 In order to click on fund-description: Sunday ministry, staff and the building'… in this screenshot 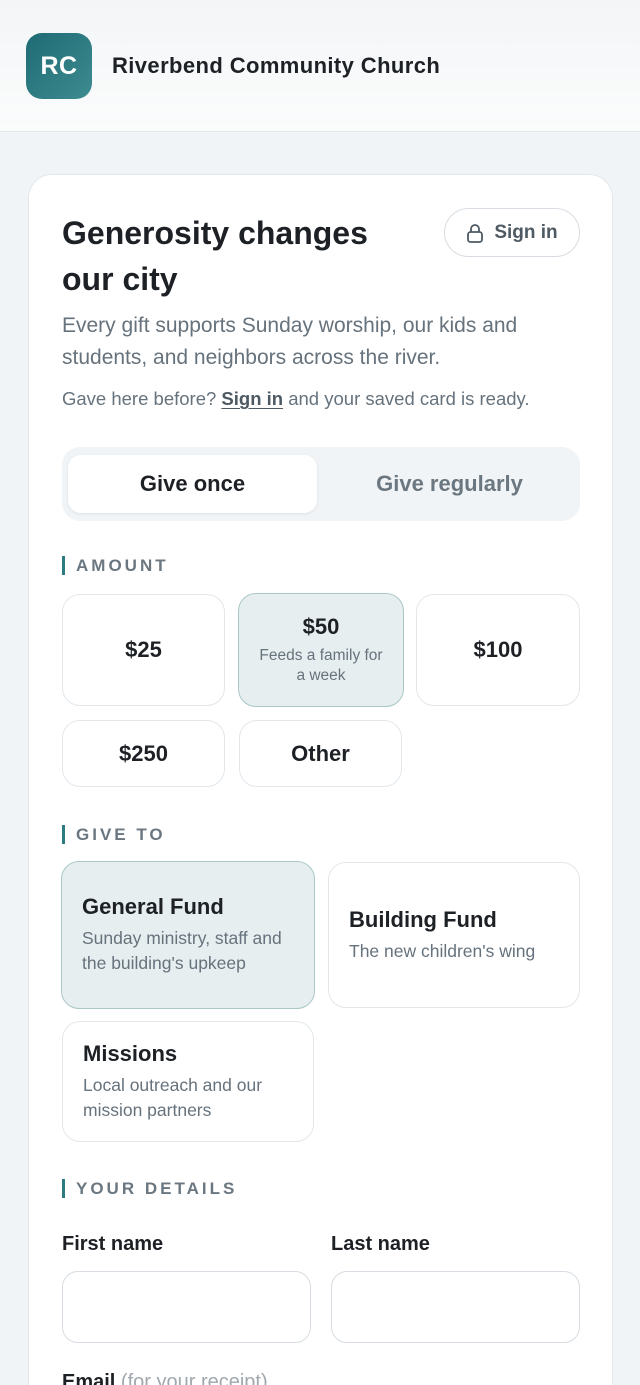, I will do `click(182, 950)`.